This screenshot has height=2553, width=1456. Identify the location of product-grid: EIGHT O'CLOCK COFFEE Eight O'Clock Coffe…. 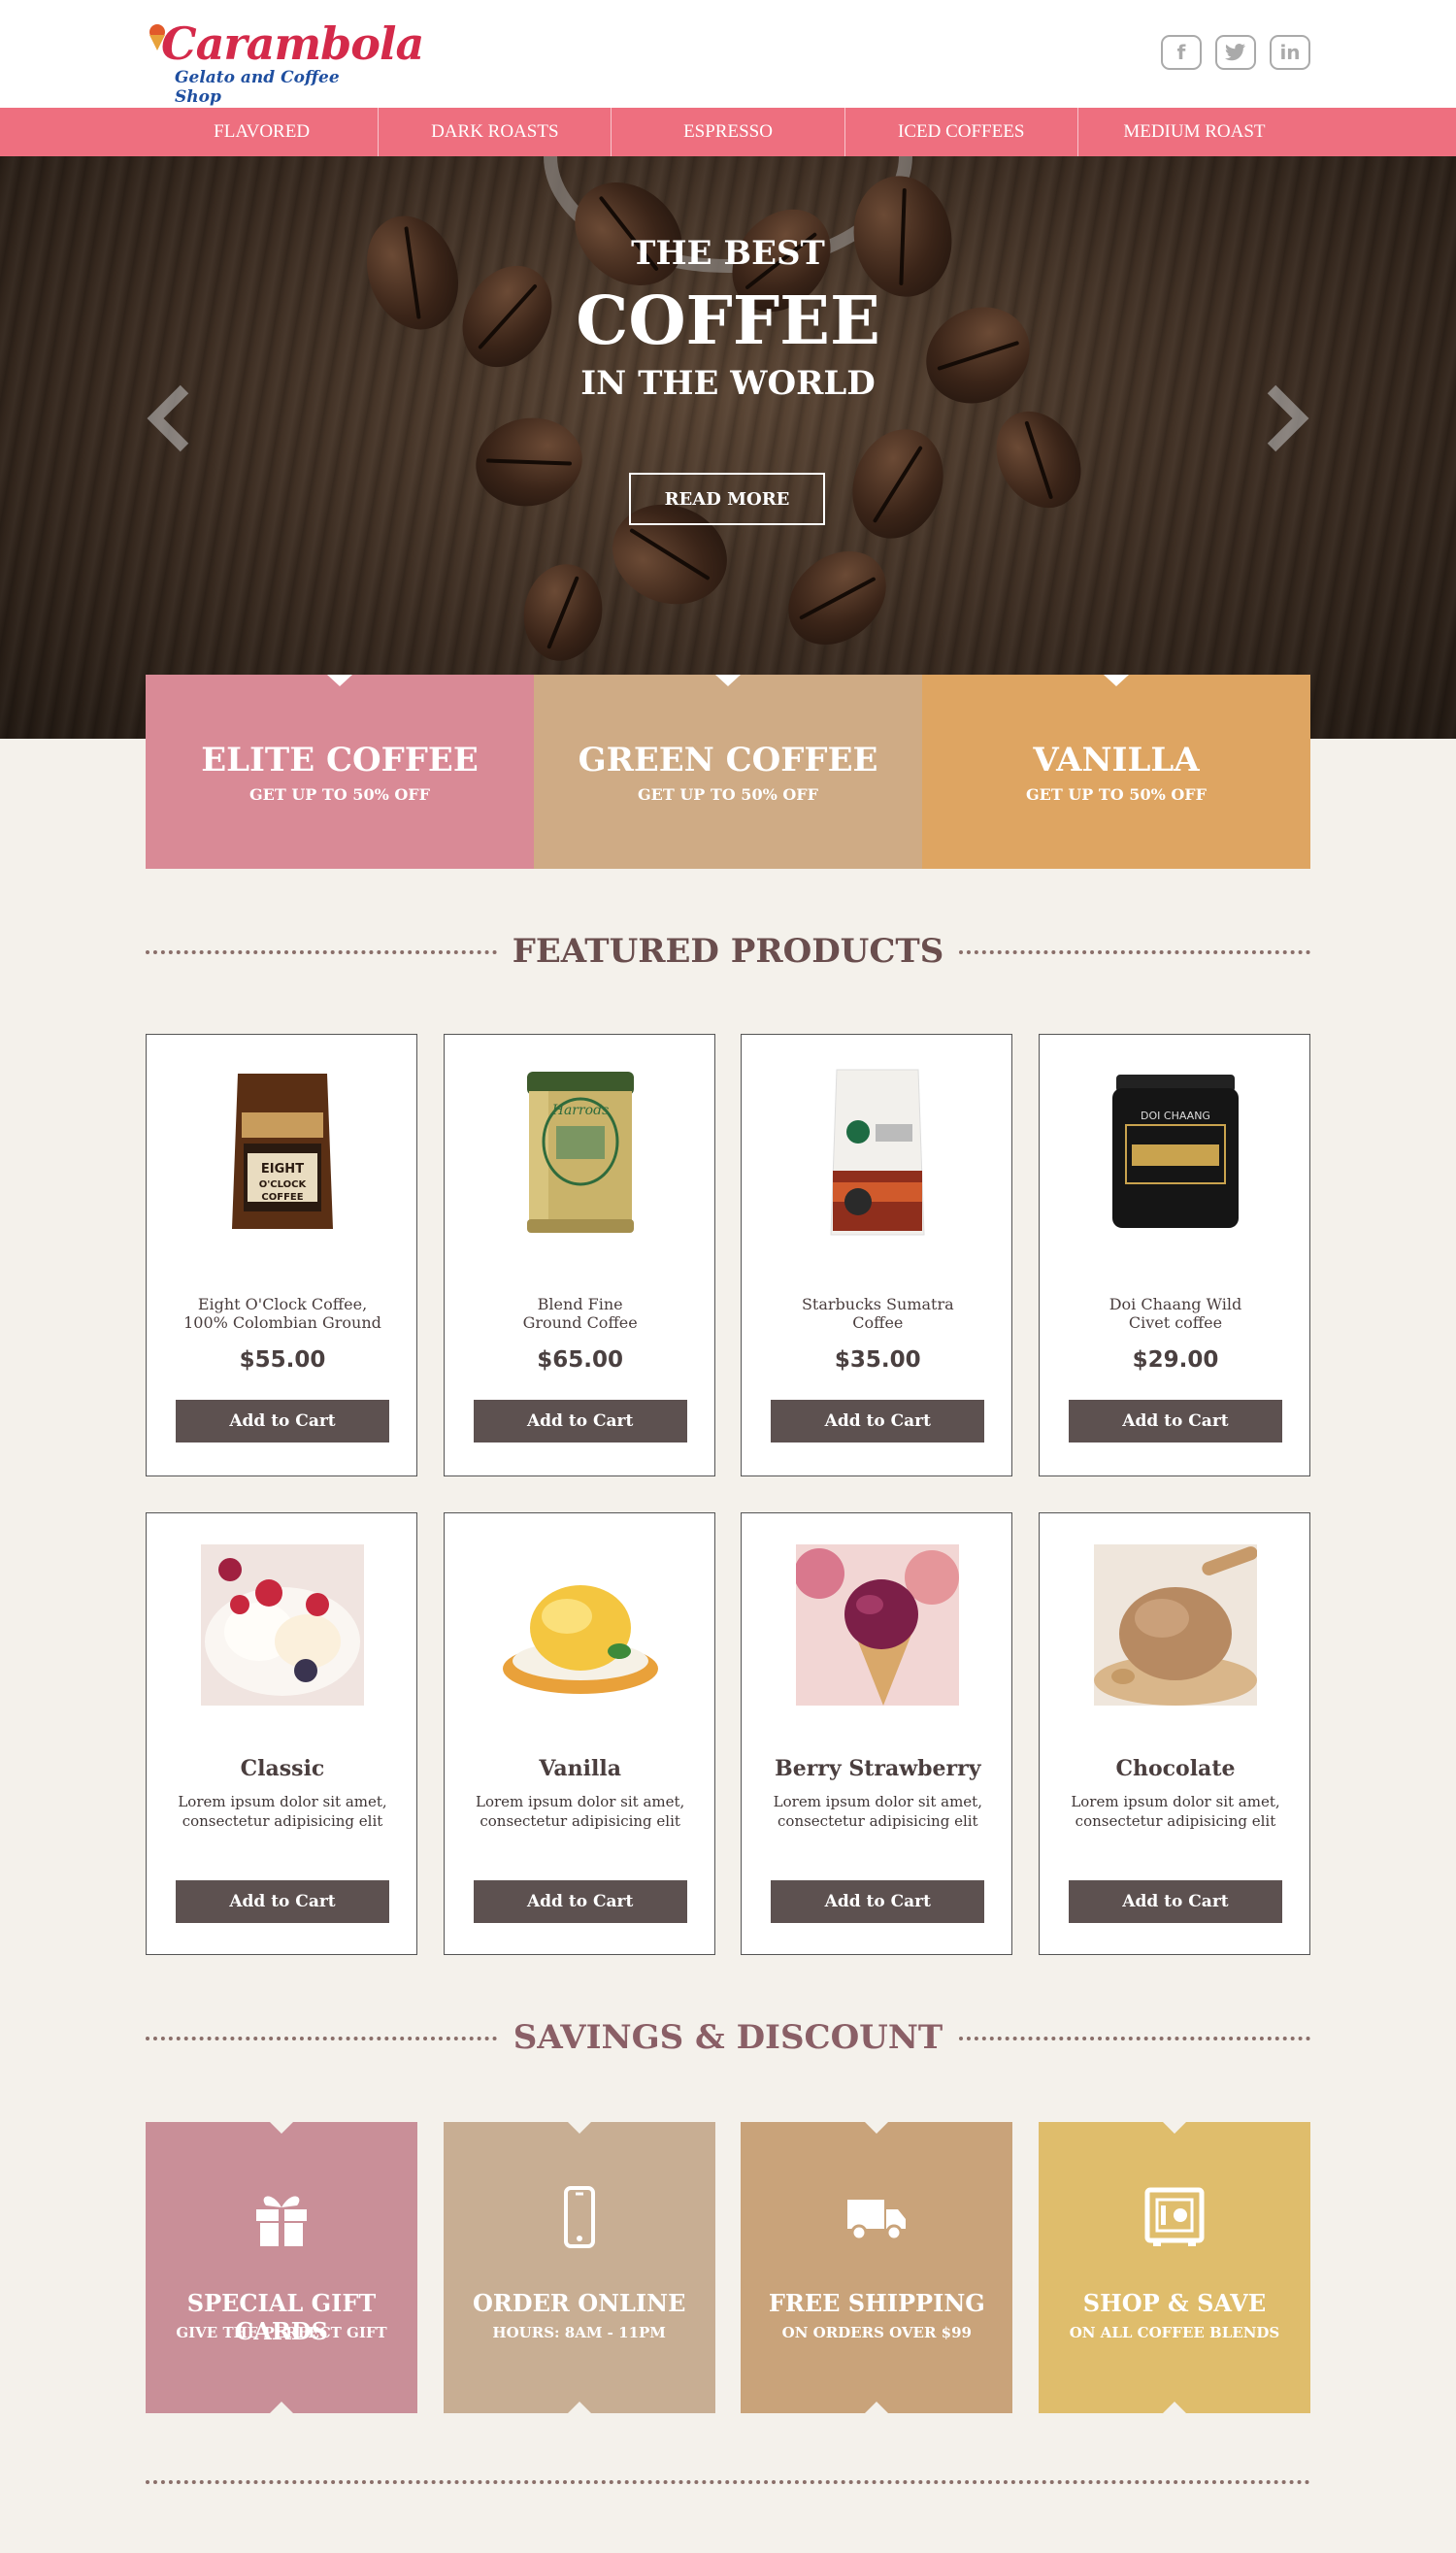
(728, 1255).